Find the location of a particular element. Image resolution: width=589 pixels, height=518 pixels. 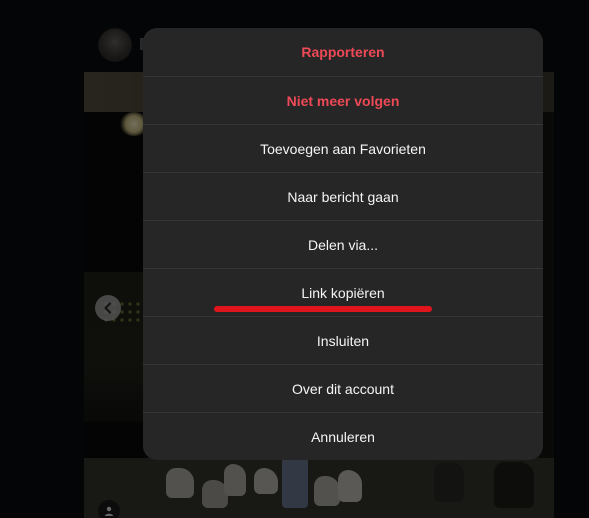

cancel-button: Annuleren is located at coordinates (343, 436).